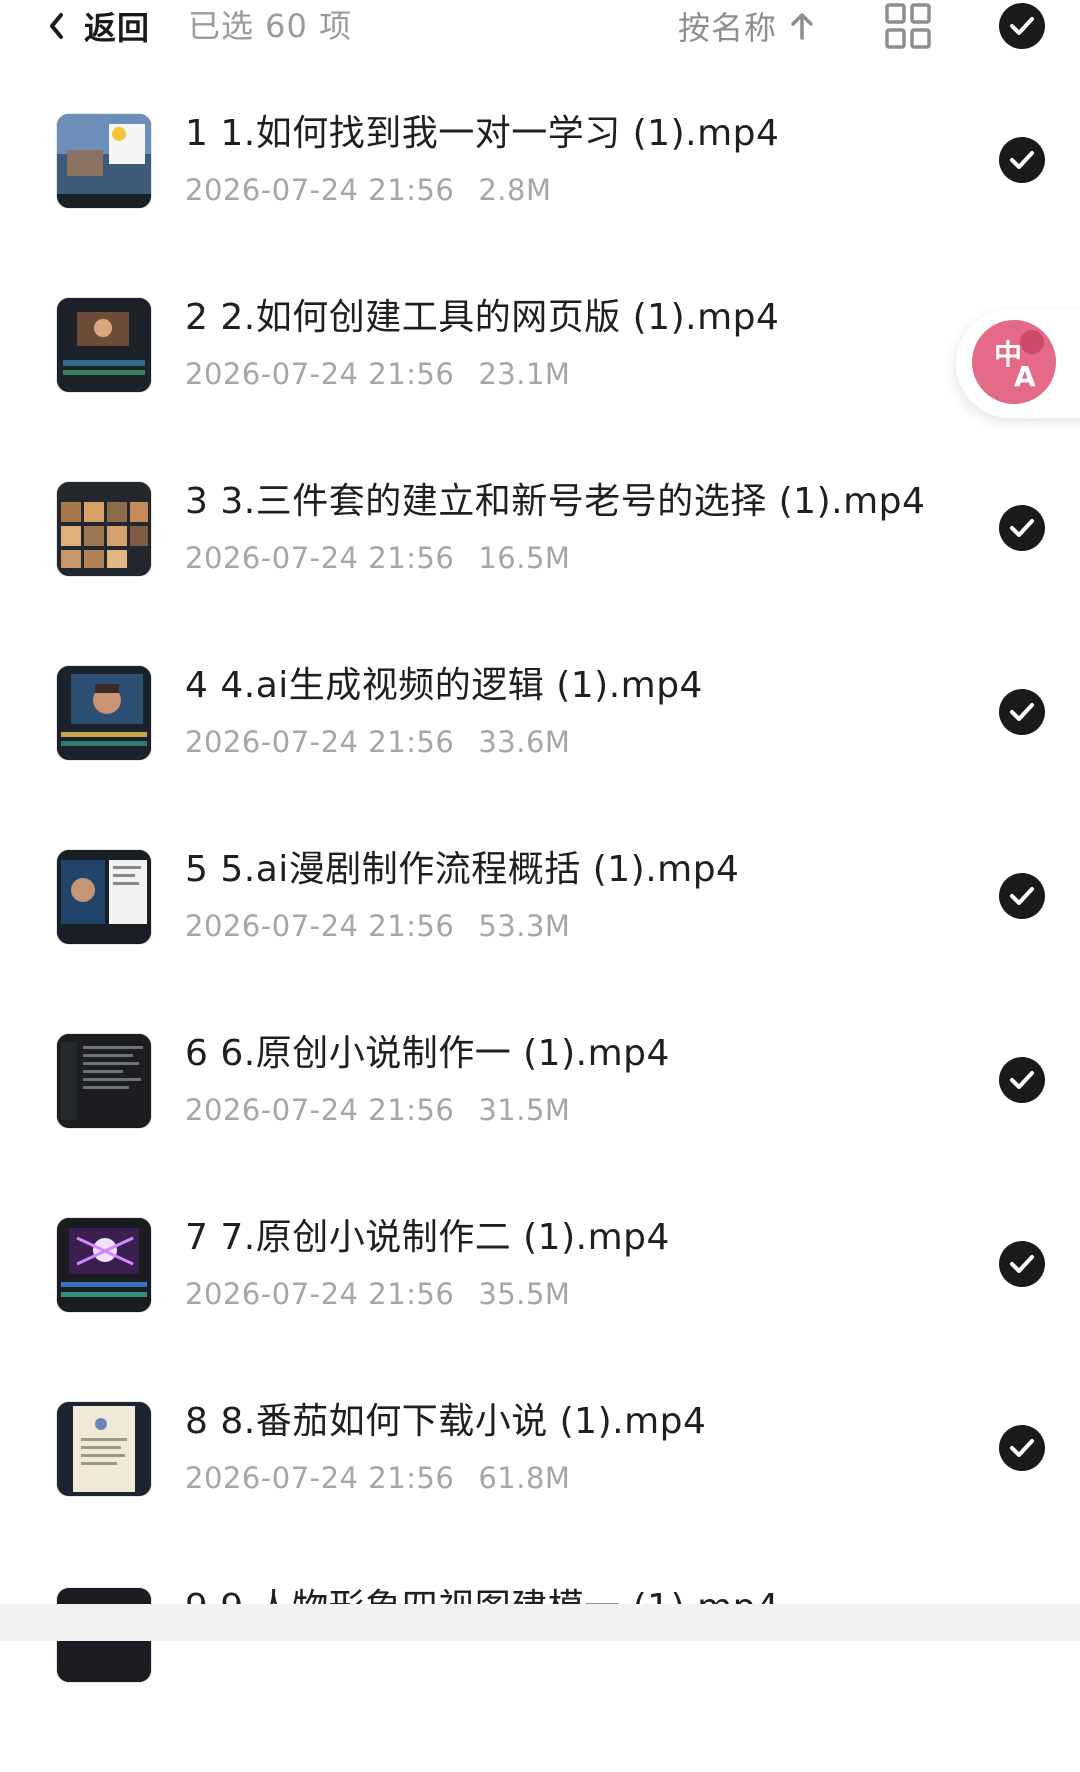 This screenshot has height=1772, width=1080. I want to click on file-name: 7 7.原创小说制作二 (1).mp4, so click(427, 1237).